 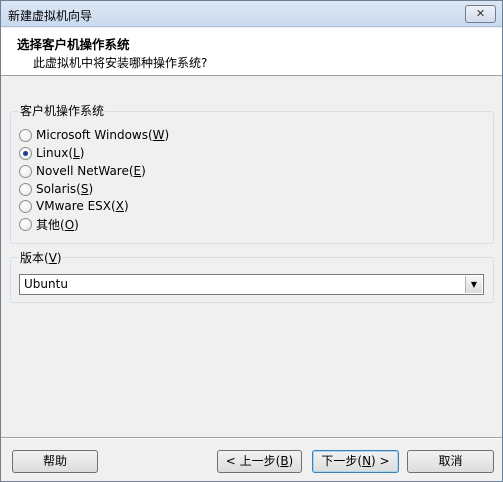 I want to click on version-label: 版本(V), so click(x=41, y=257).